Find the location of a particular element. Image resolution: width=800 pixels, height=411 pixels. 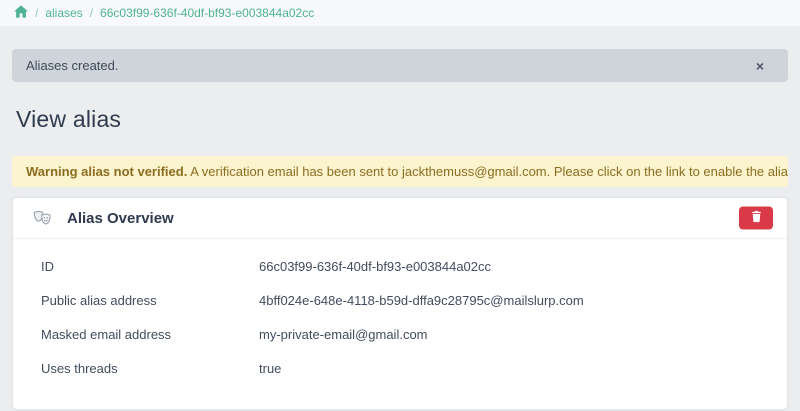

row-value-id: 66c03f99-636f-40df-bf93-e003844a02cc is located at coordinates (375, 266).